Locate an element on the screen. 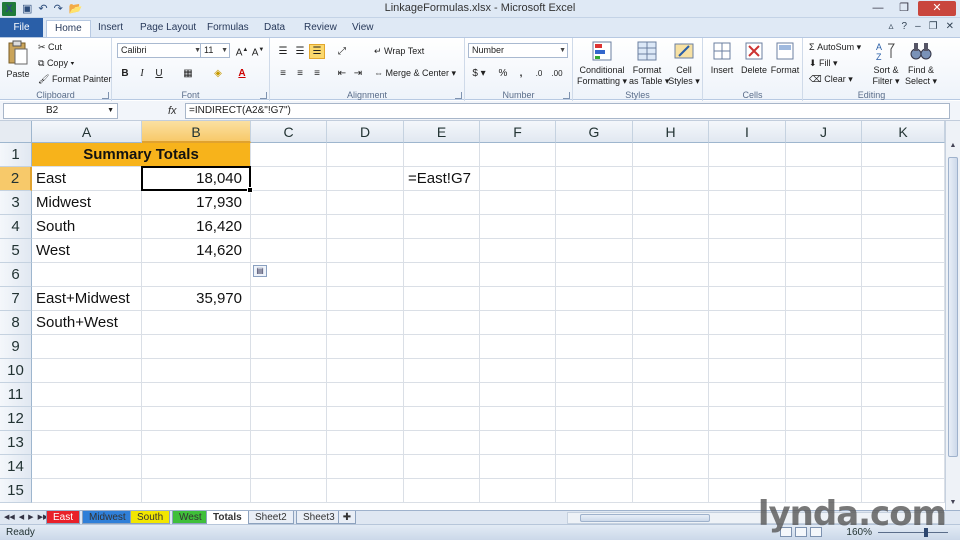  cell-g11 is located at coordinates (594, 395).